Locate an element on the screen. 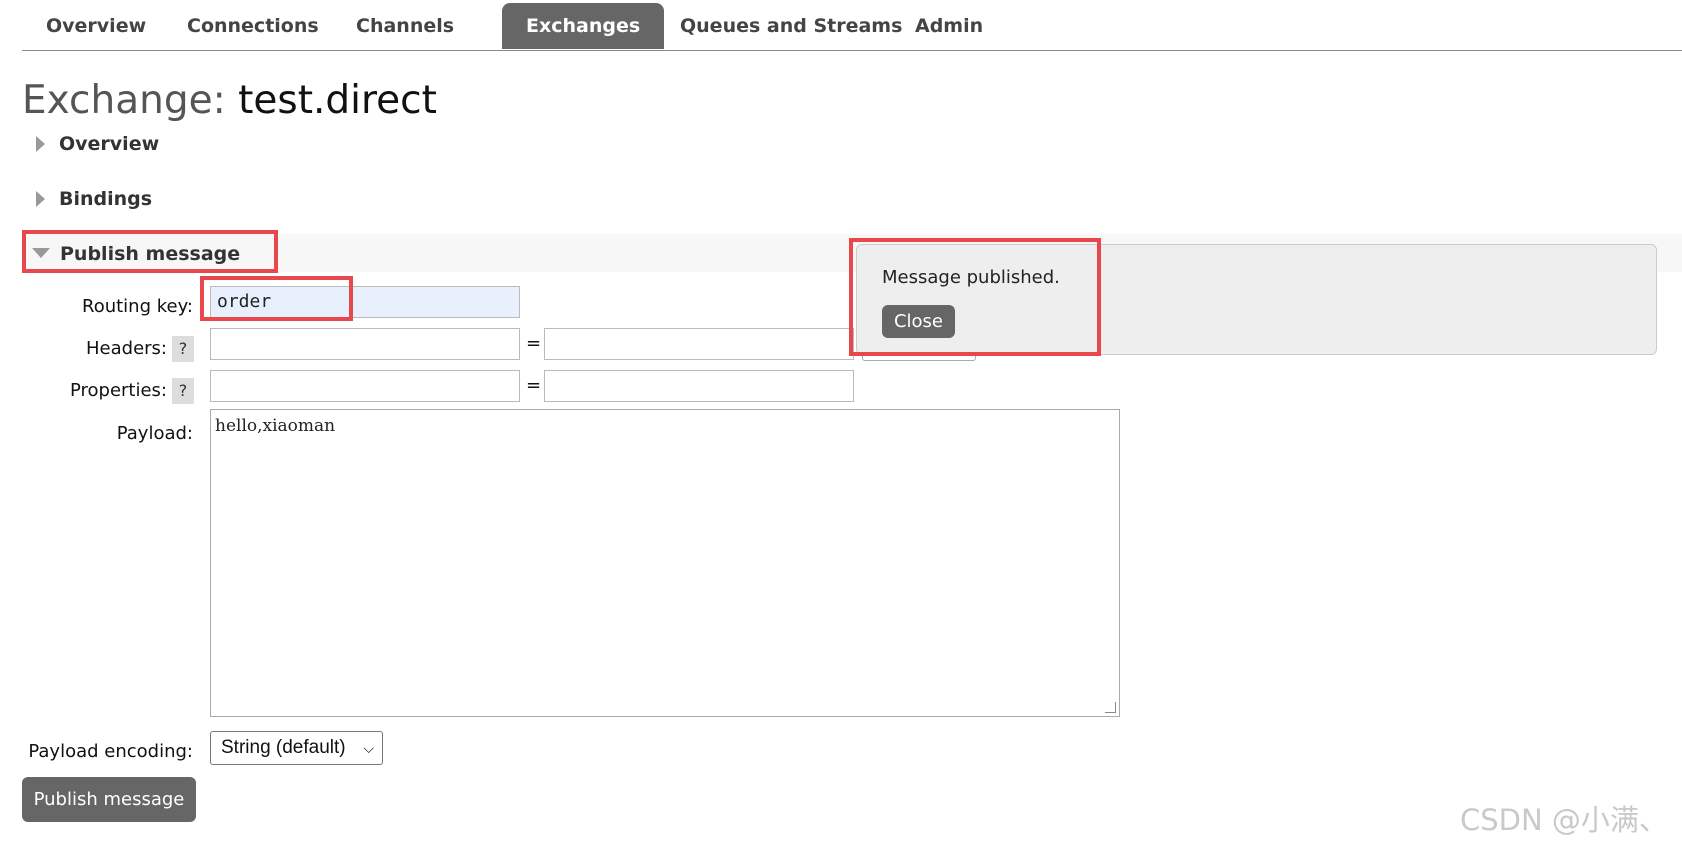  close-button: Close is located at coordinates (918, 321).